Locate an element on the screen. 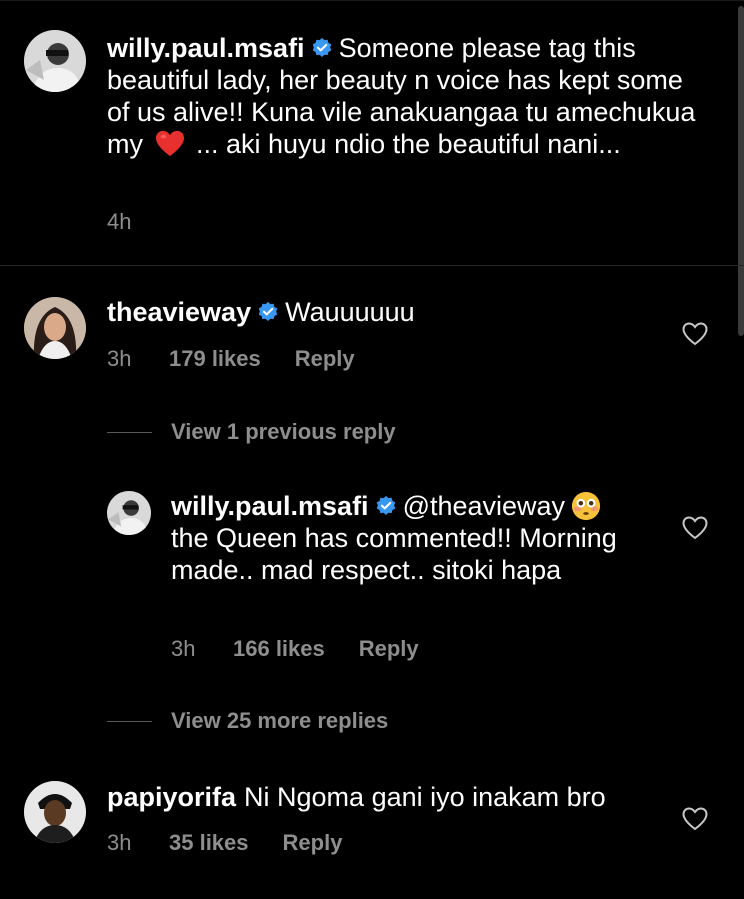  comment-body: Ni Ngoma gani iyo inakam bro is located at coordinates (425, 797).